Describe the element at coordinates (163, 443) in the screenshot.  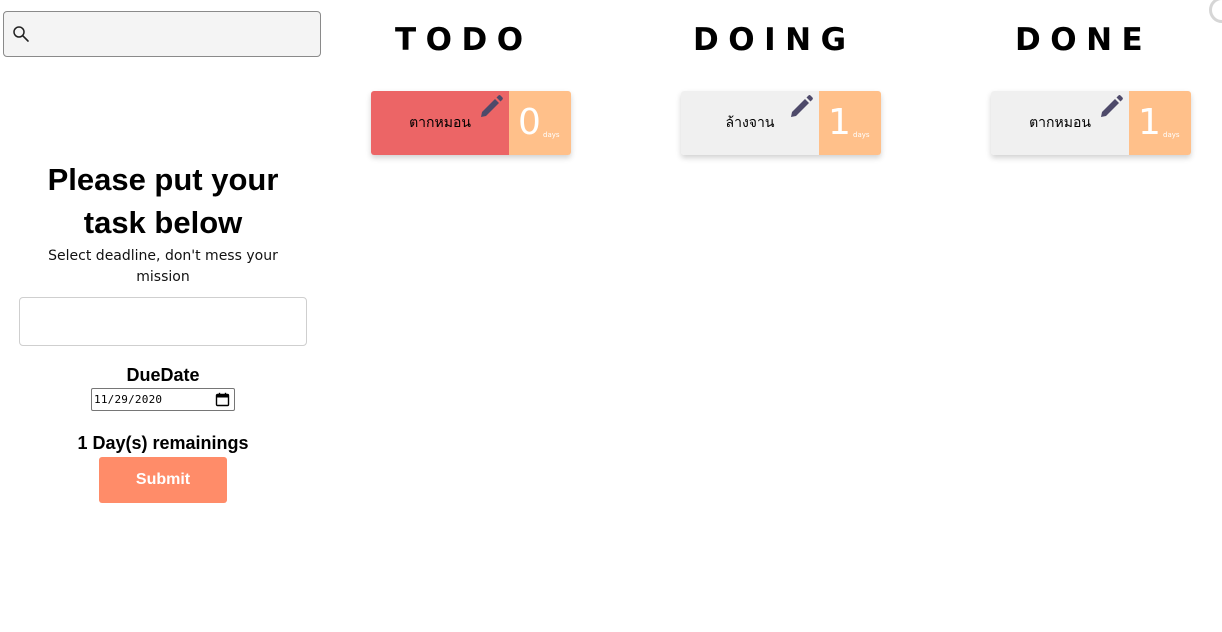
I see `days-remaining: 1 Day(s) remainings` at that location.